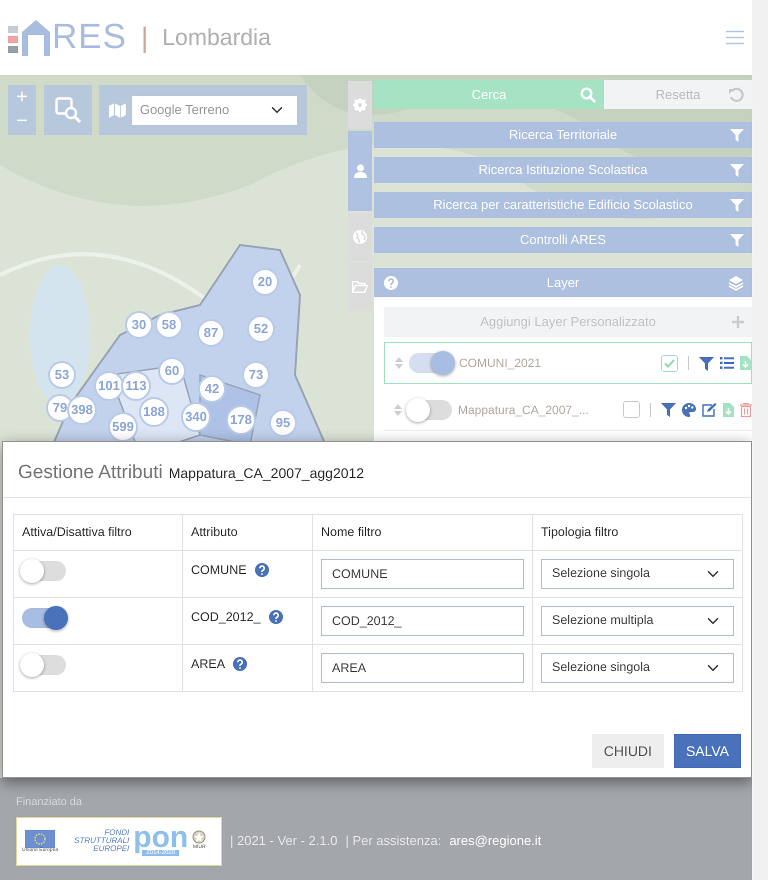  Describe the element at coordinates (247, 532) in the screenshot. I see `column-header: Attributo` at that location.